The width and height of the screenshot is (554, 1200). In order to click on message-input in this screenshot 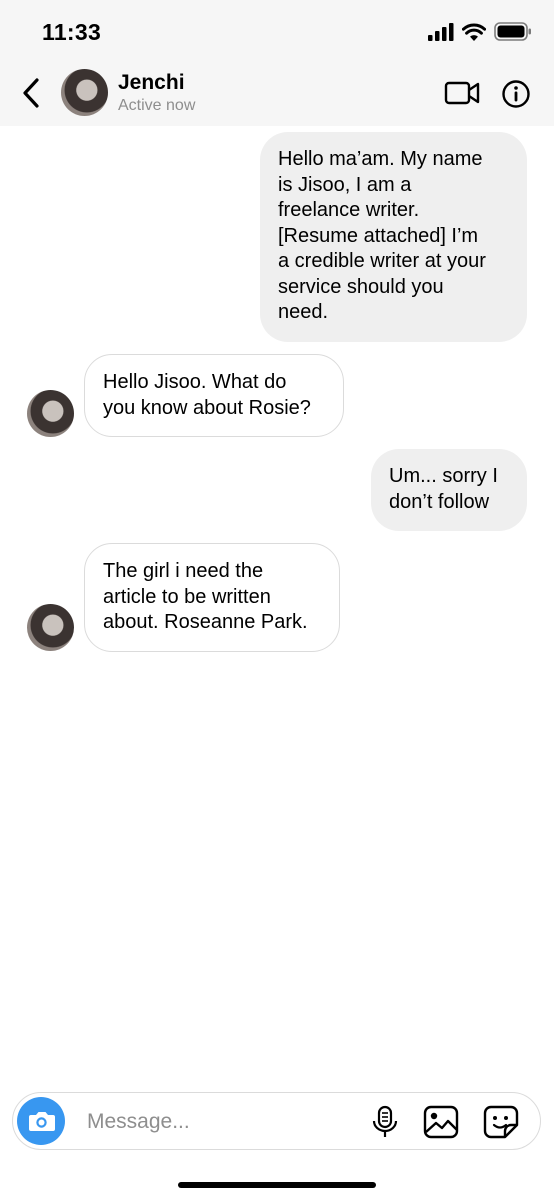, I will do `click(217, 1122)`.